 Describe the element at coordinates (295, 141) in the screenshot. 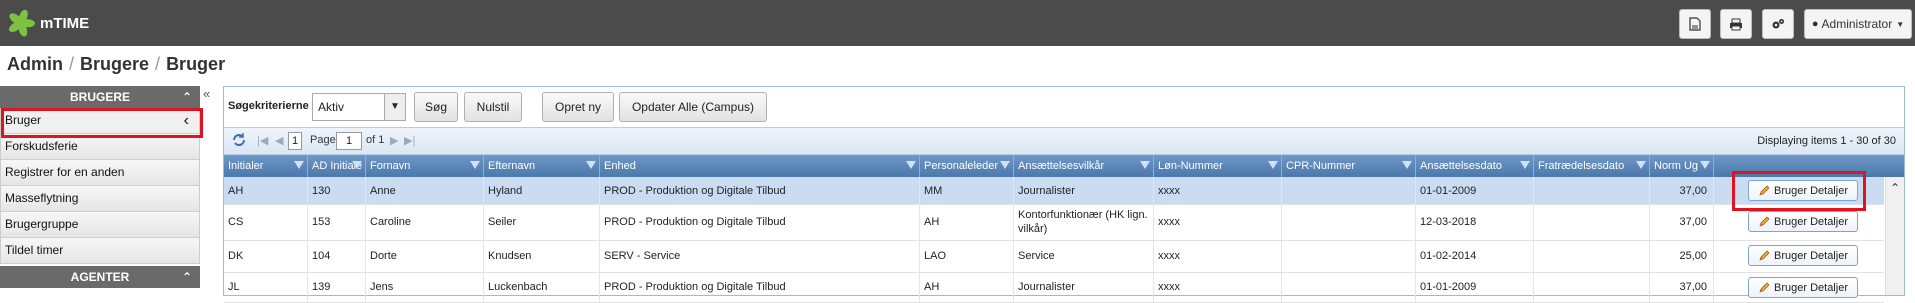

I see `page-number-badge: 1` at that location.